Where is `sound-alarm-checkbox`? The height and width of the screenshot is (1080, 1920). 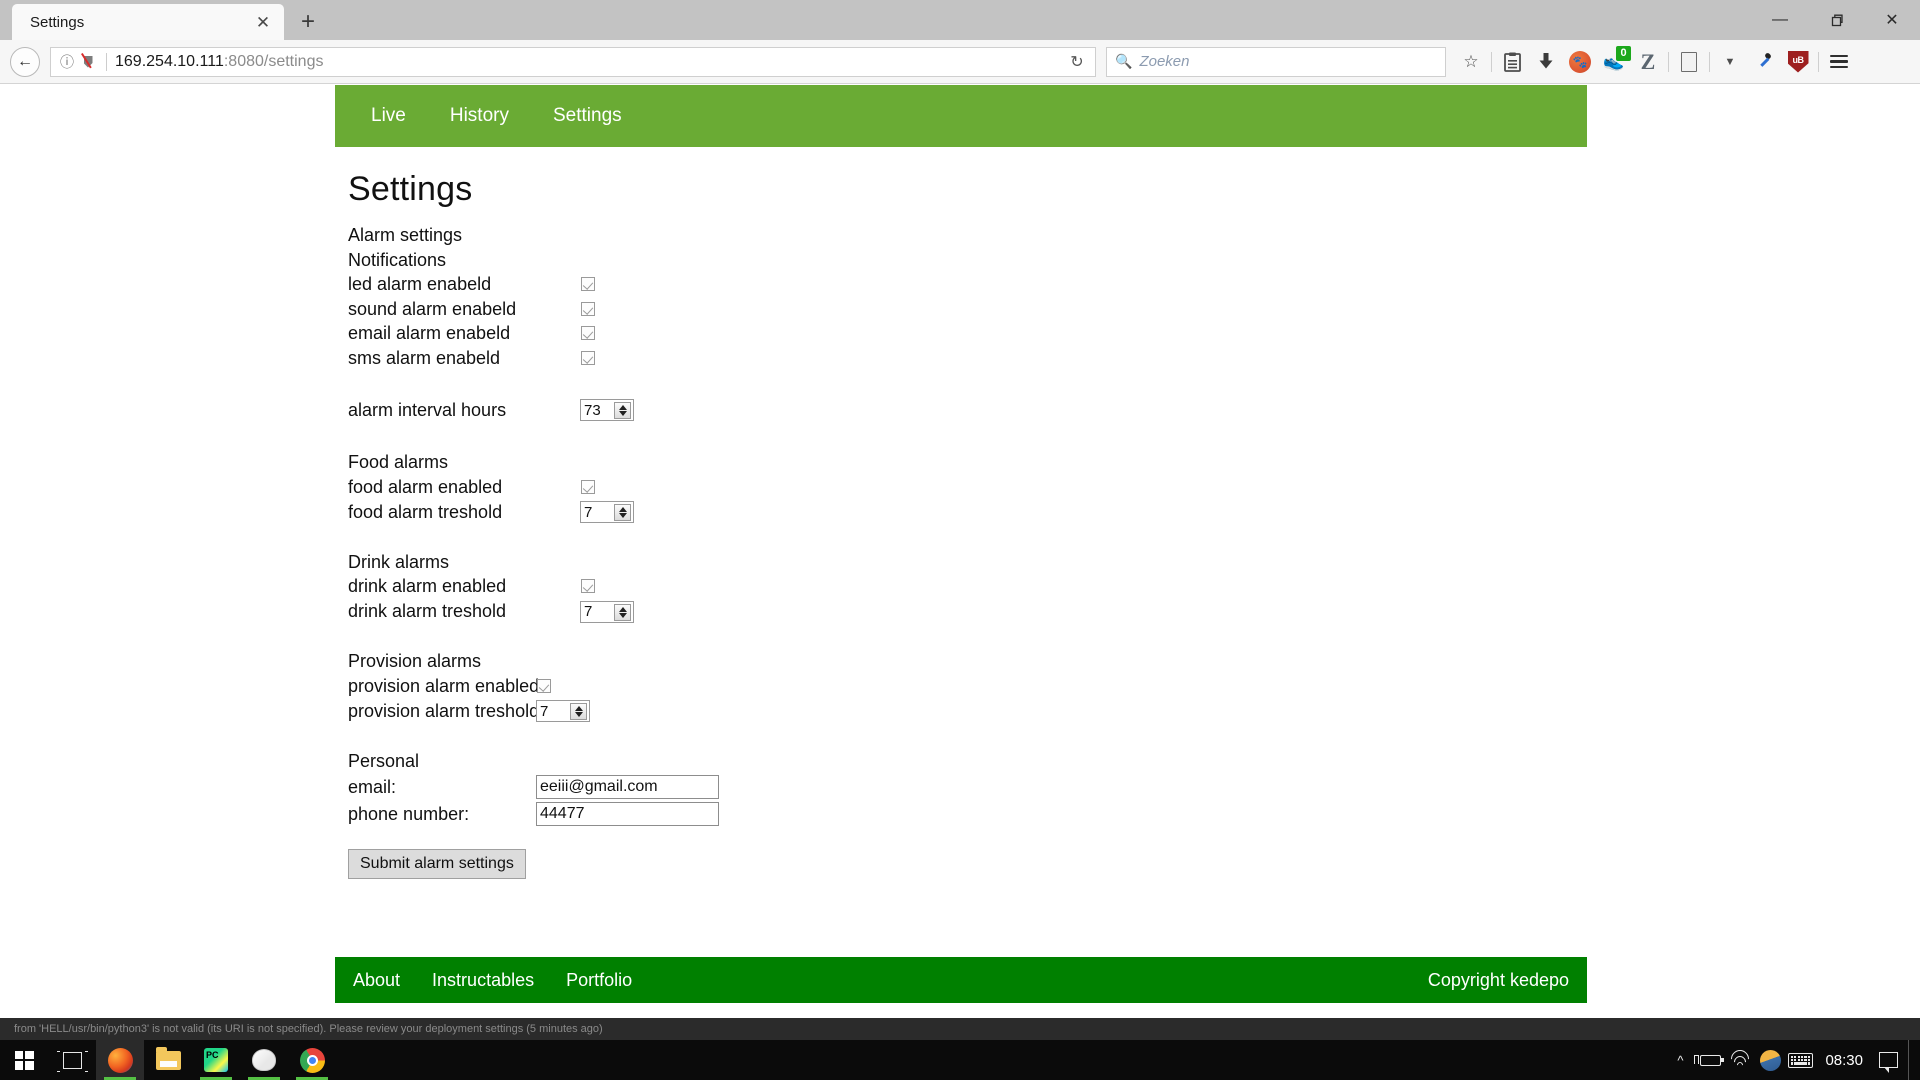 sound-alarm-checkbox is located at coordinates (588, 308).